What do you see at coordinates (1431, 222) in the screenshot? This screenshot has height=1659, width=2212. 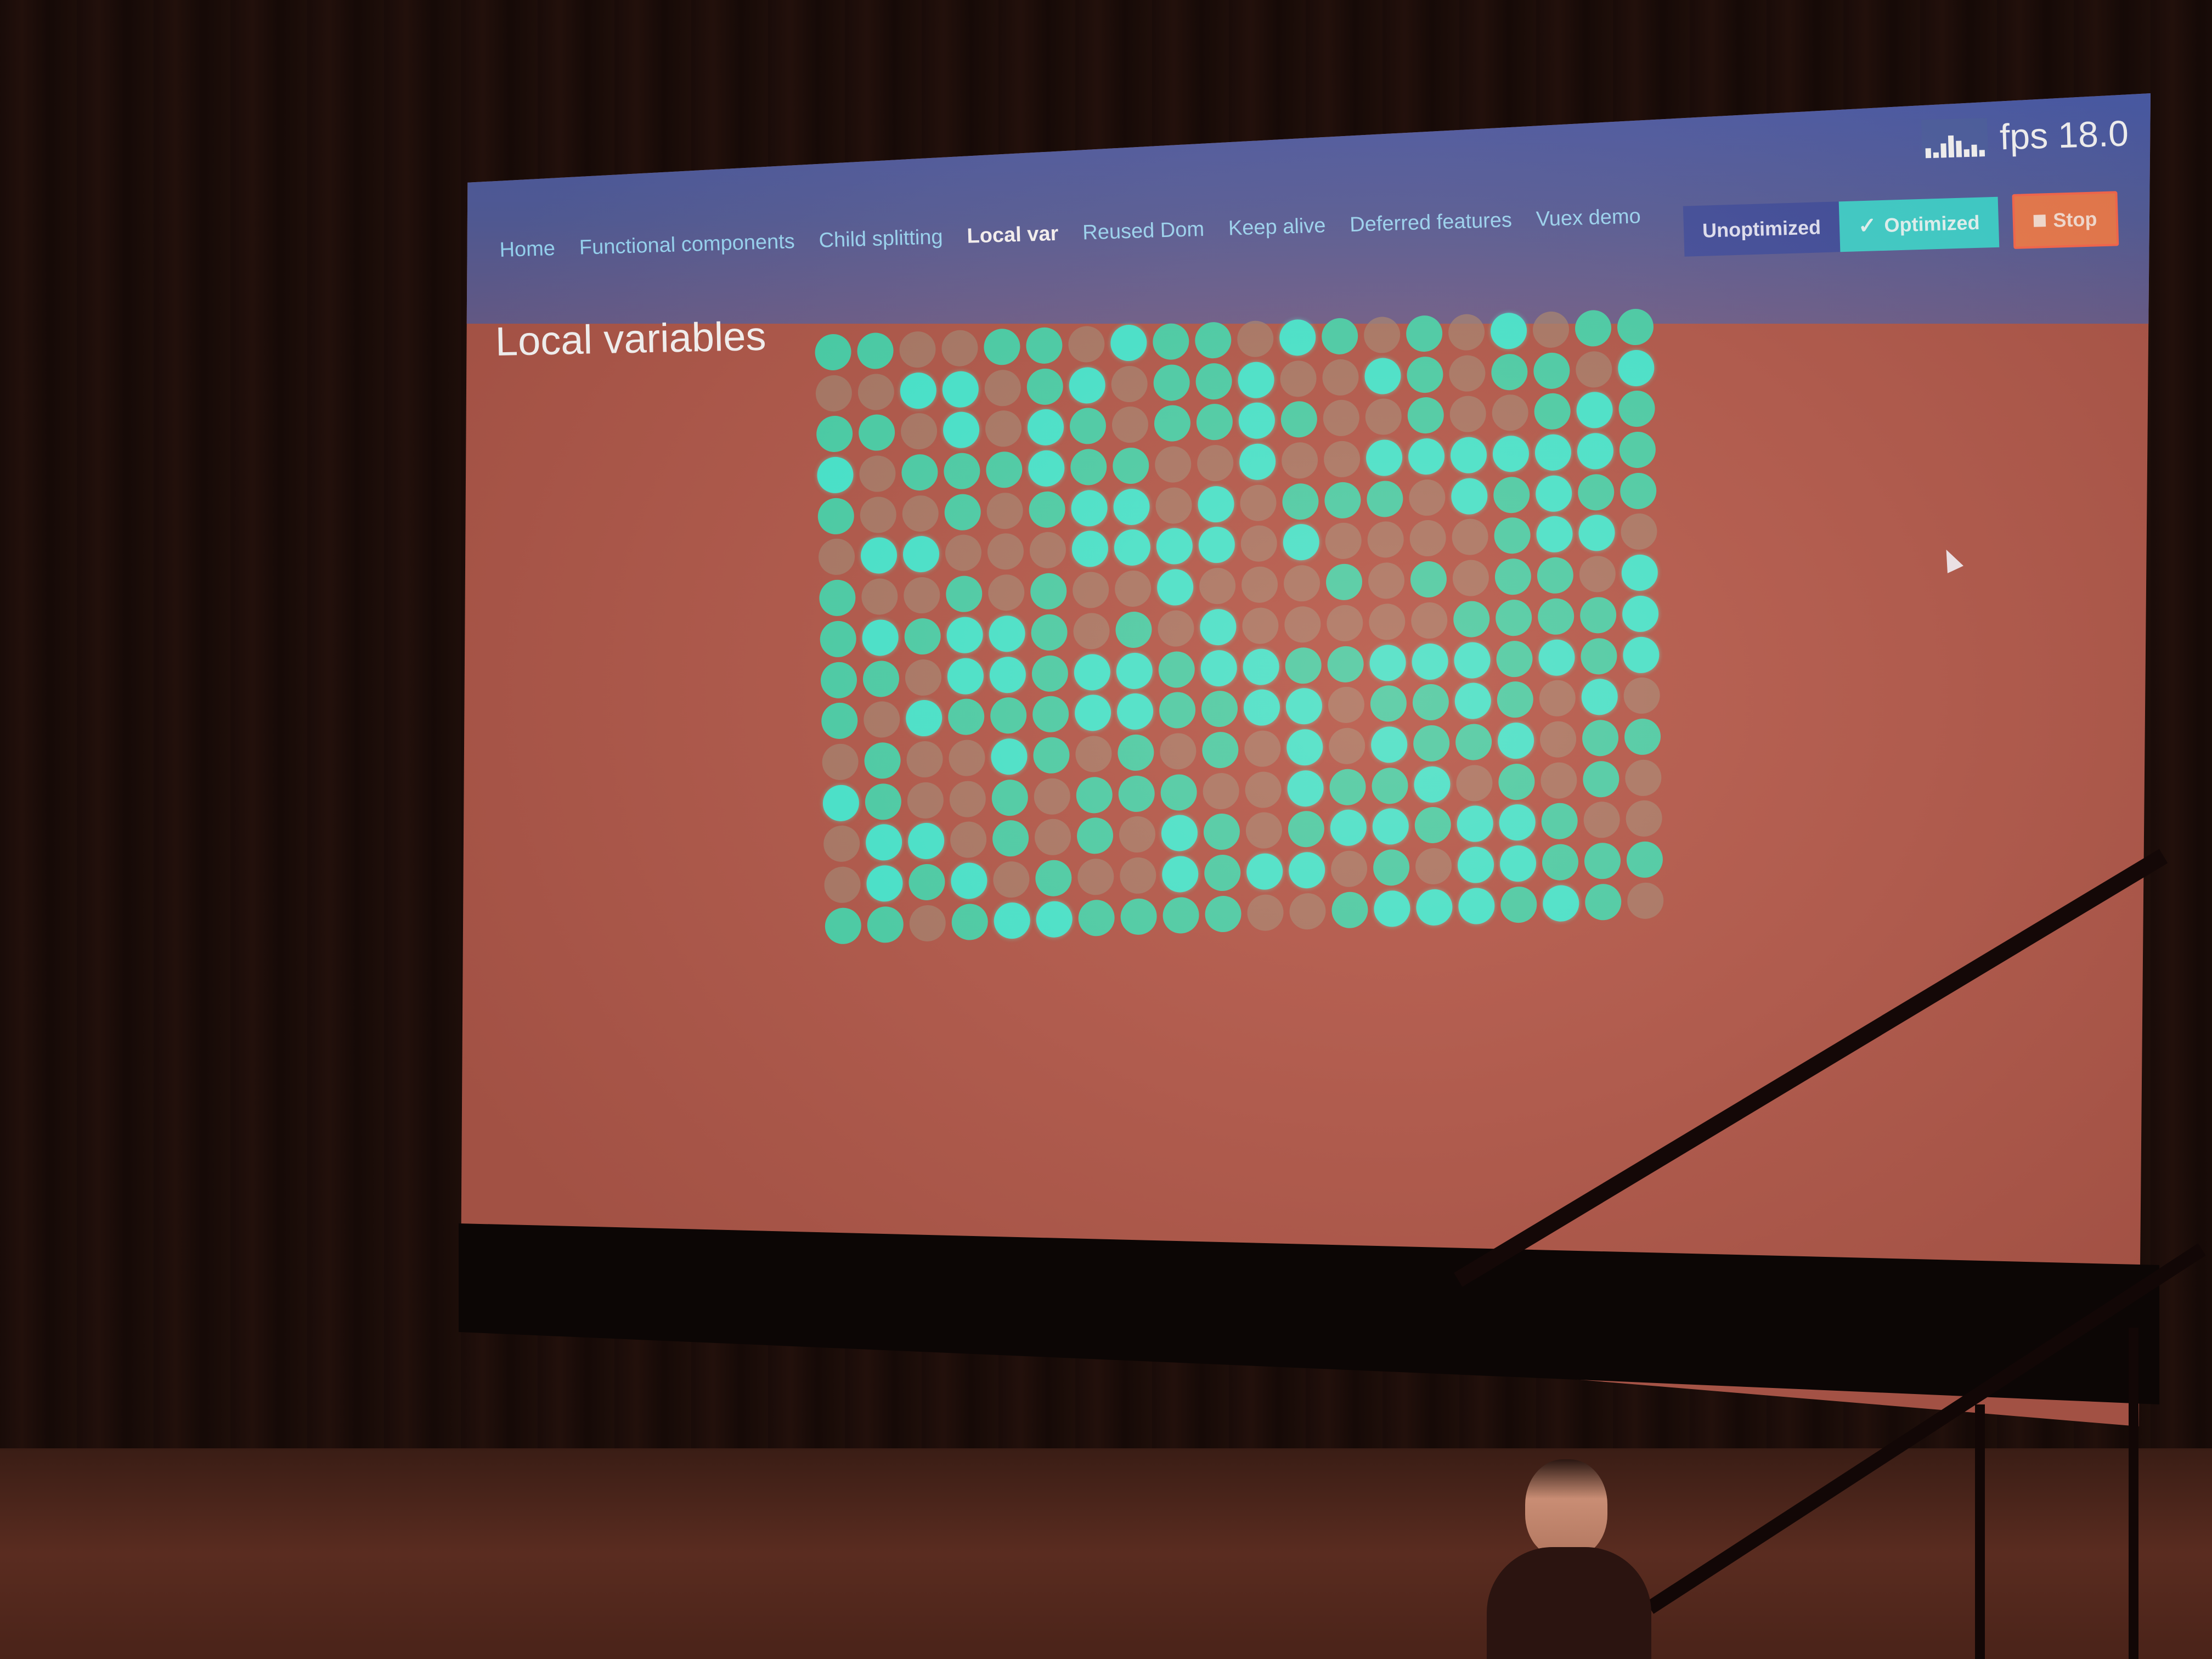 I see `nav-item-deferred-features: Deferred features` at bounding box center [1431, 222].